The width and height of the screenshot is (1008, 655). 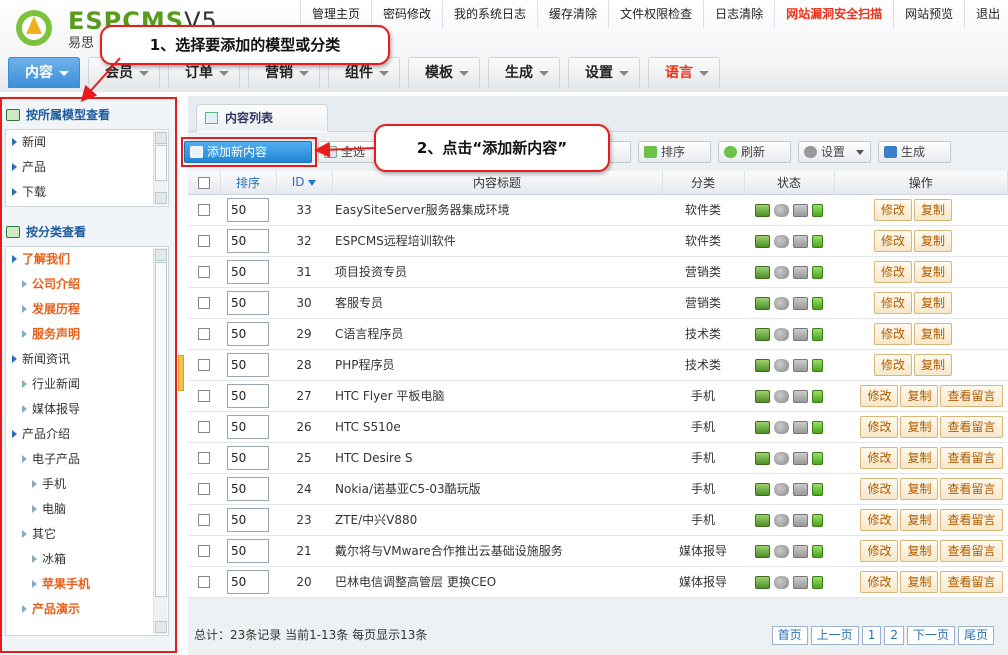 What do you see at coordinates (738, 14) in the screenshot?
I see `top-nav-link: 日志清除` at bounding box center [738, 14].